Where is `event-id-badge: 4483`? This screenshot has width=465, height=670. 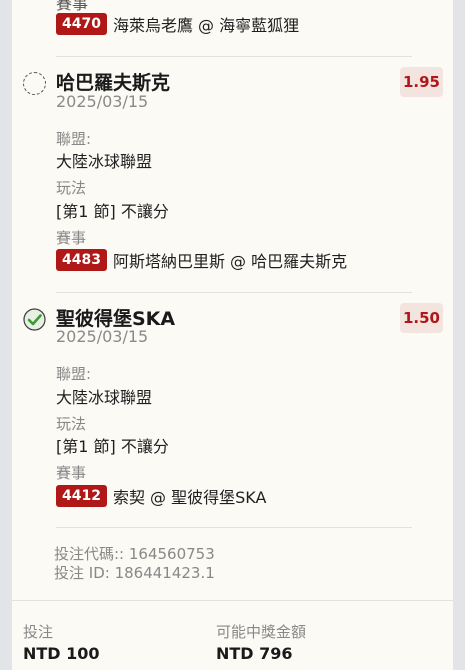 event-id-badge: 4483 is located at coordinates (81, 260).